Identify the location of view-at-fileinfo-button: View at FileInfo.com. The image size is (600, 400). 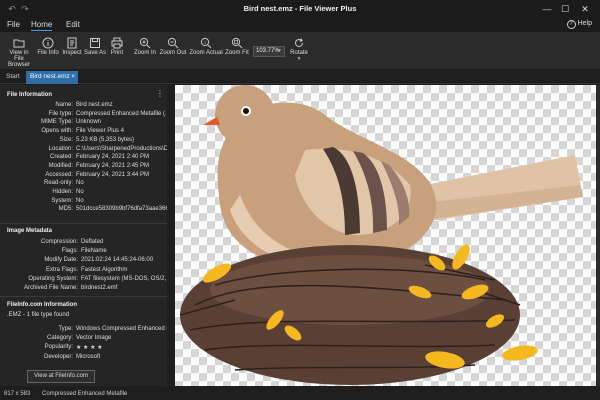
(61, 376).